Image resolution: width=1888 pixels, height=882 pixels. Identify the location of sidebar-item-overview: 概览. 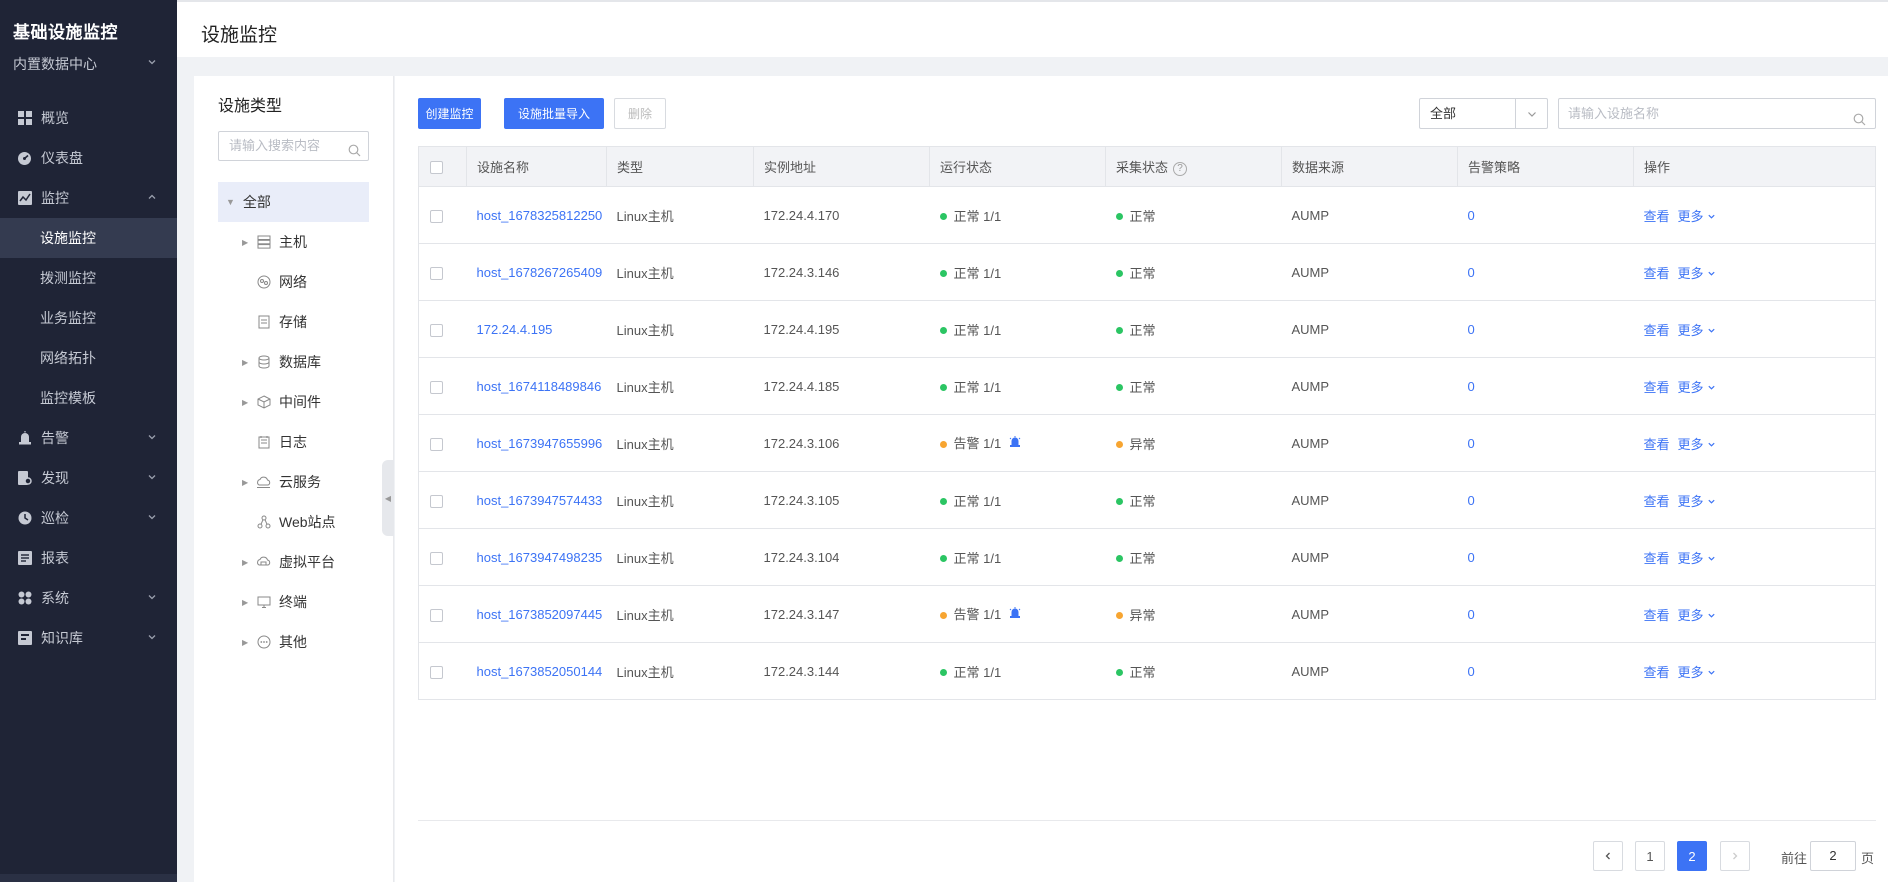
(88, 118).